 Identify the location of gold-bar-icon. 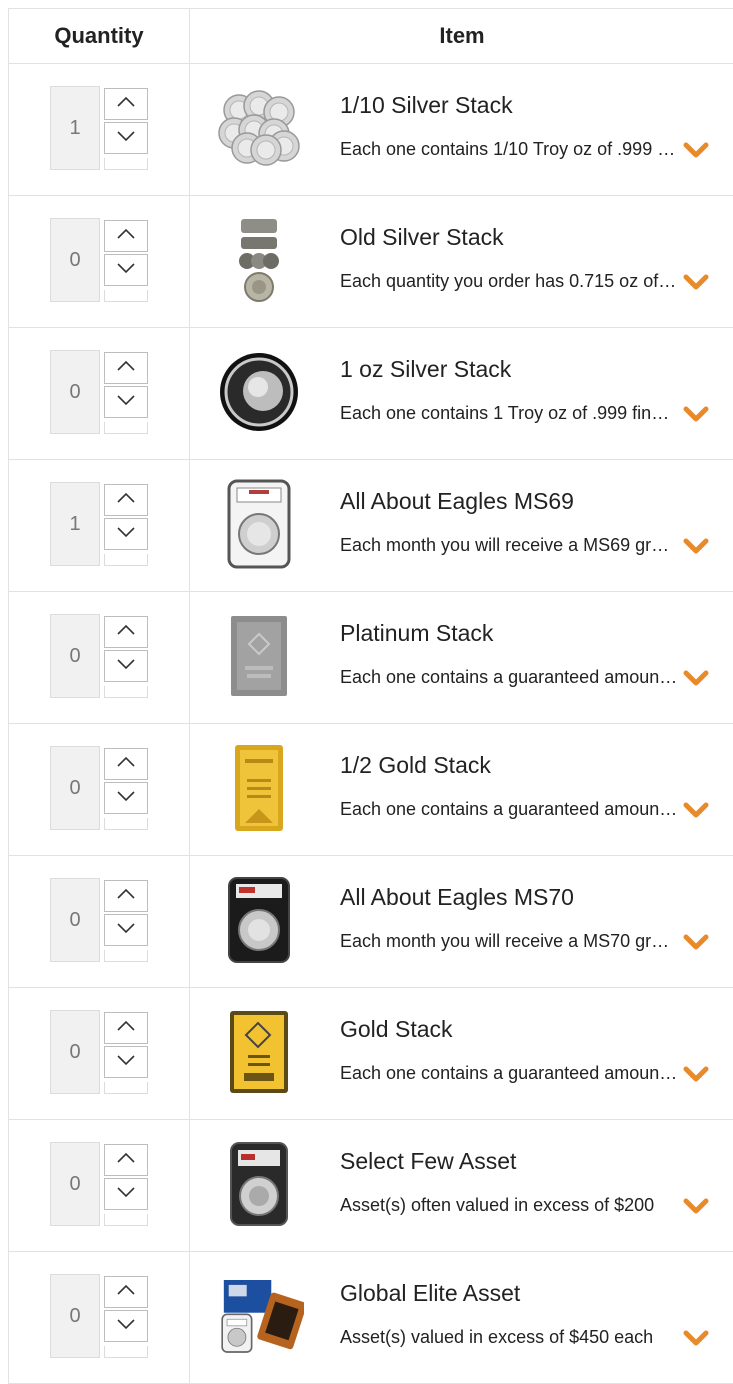
(259, 788).